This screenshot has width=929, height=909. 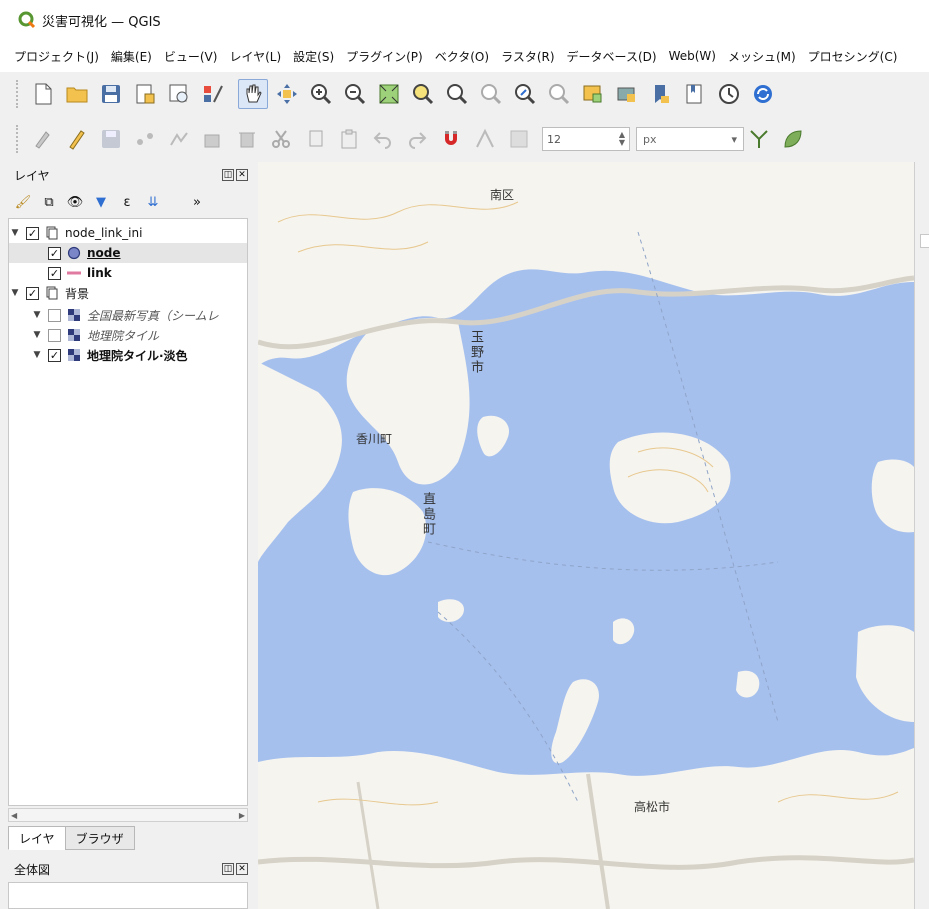 I want to click on zoom-last-button, so click(x=525, y=94).